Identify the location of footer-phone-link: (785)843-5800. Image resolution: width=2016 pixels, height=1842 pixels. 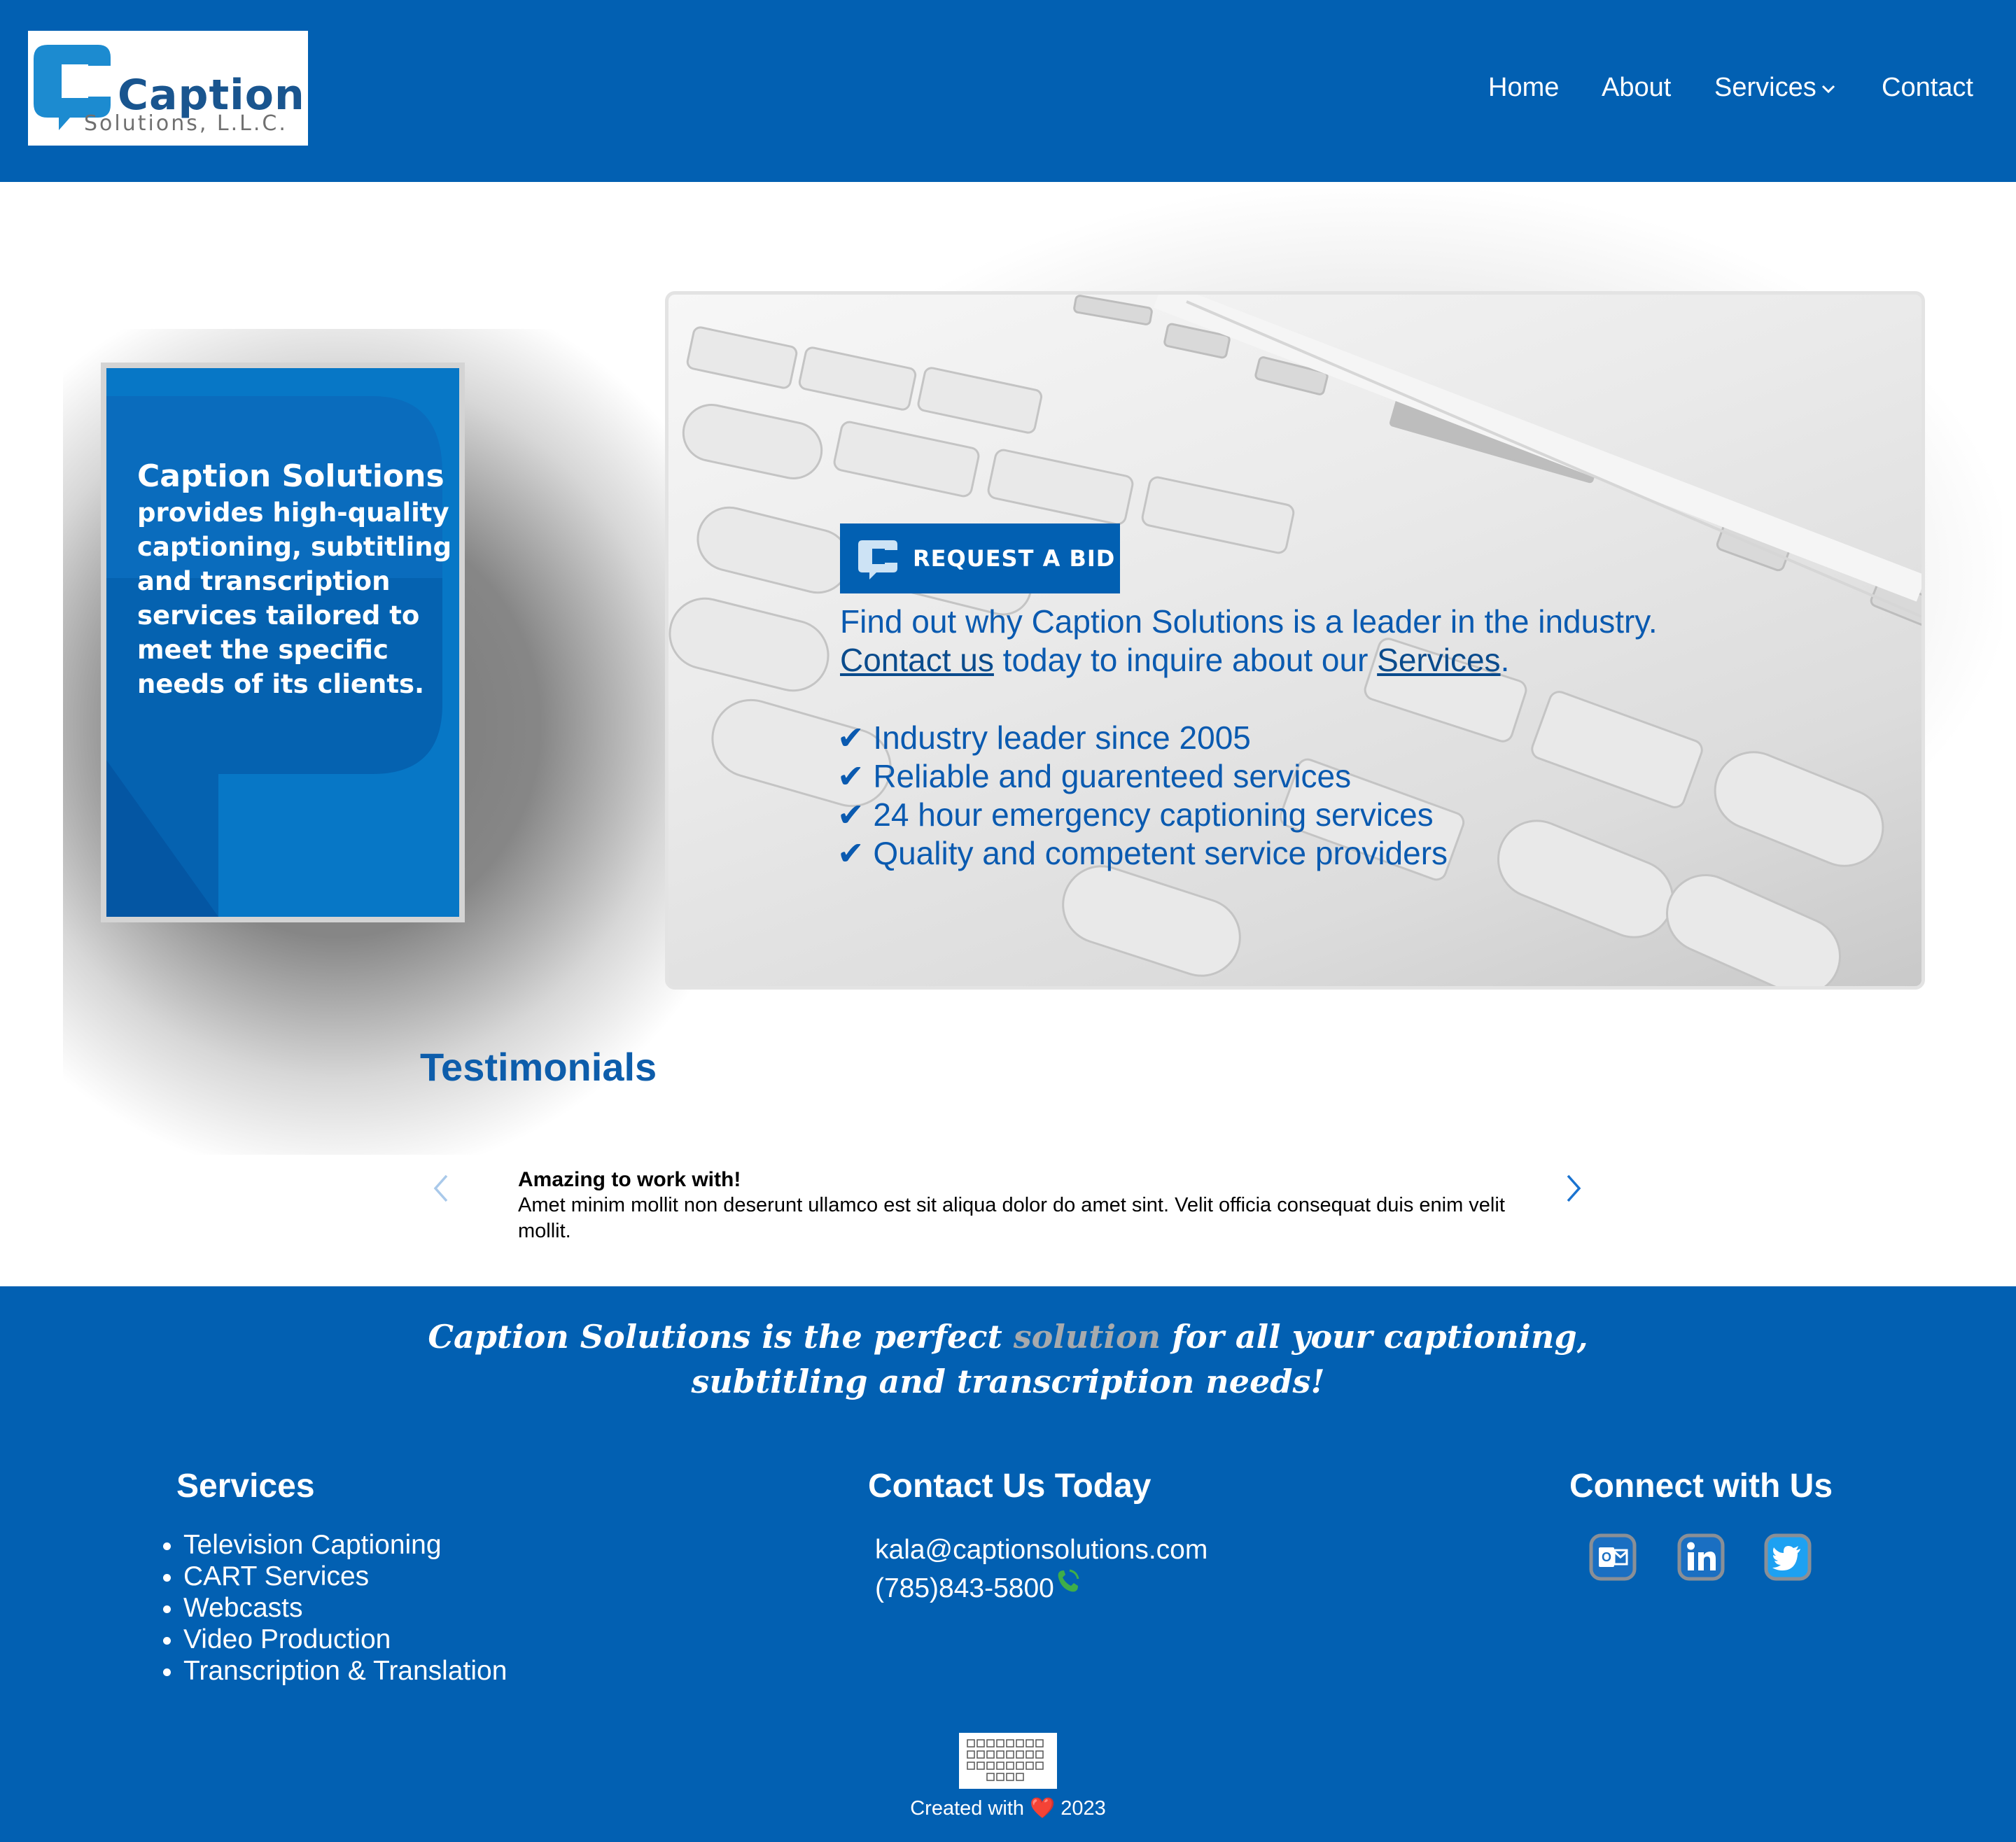
(964, 1588).